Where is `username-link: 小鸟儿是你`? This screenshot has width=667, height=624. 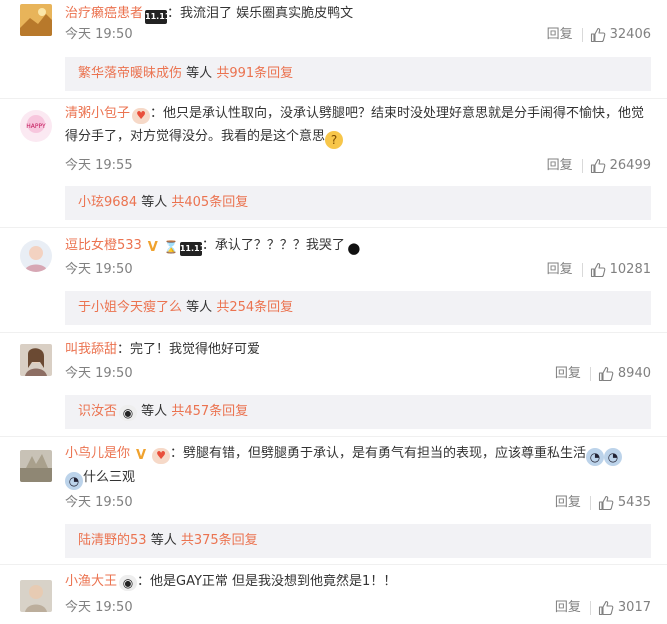
username-link: 小鸟儿是你 is located at coordinates (97, 453).